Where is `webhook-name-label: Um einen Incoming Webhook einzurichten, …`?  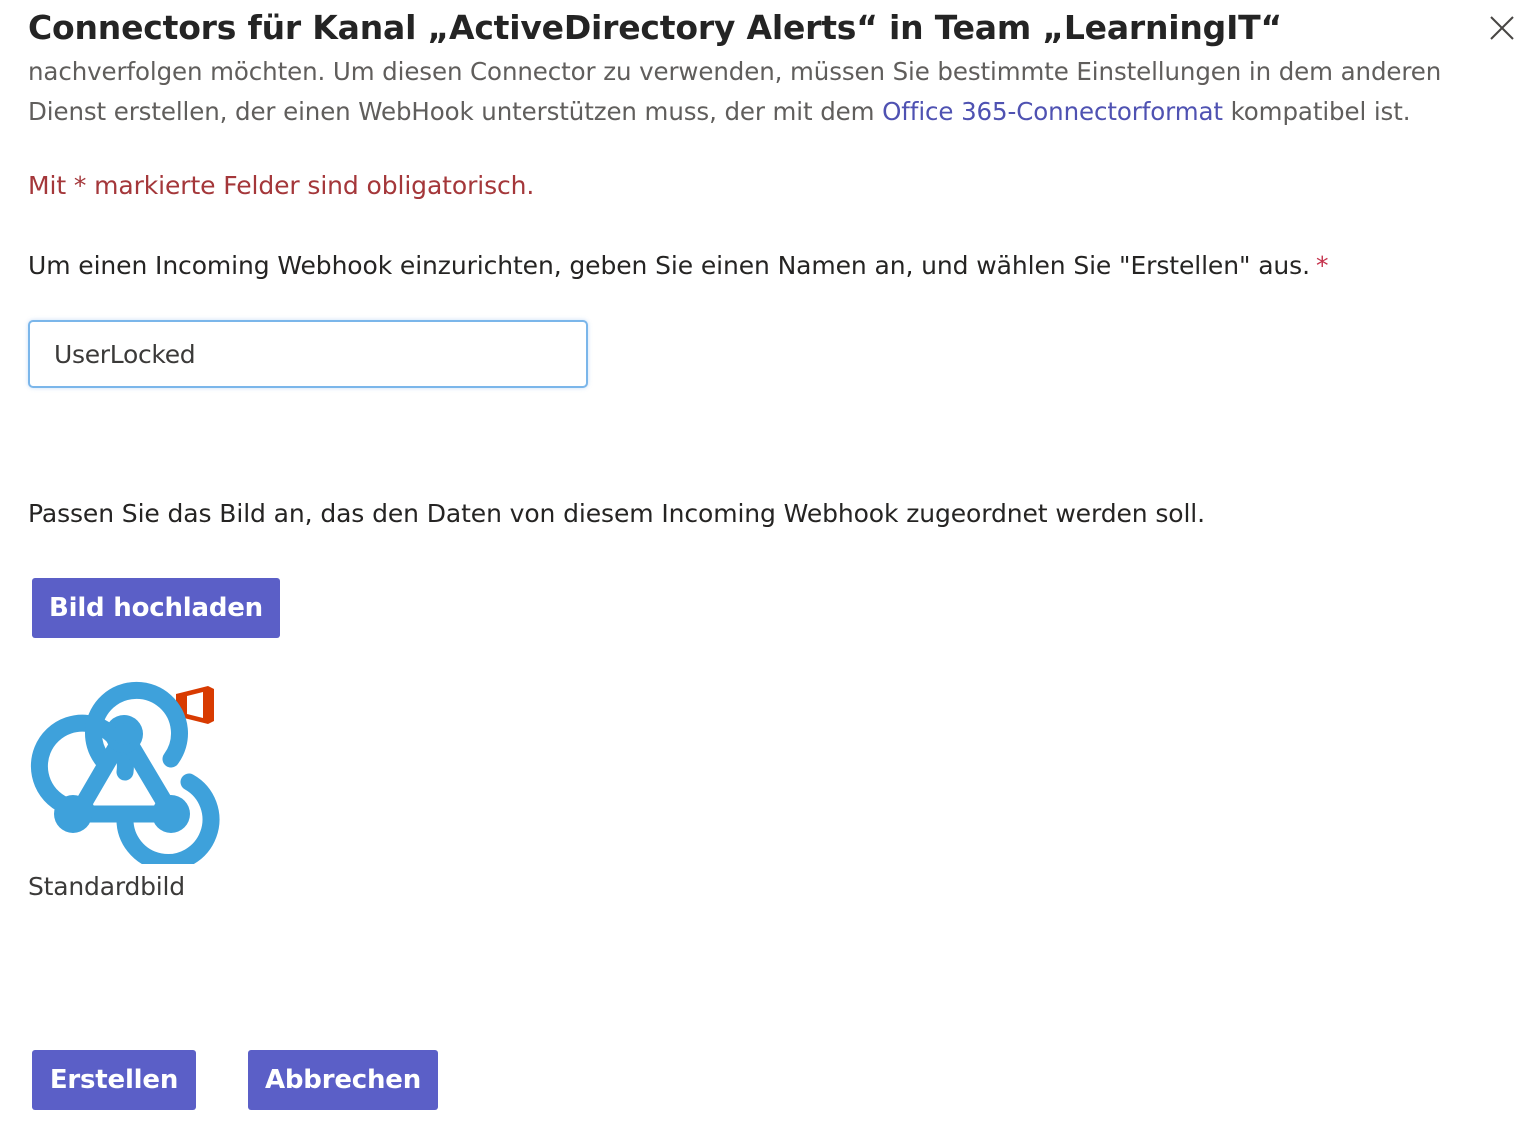 webhook-name-label: Um einen Incoming Webhook einzurichten, … is located at coordinates (678, 265).